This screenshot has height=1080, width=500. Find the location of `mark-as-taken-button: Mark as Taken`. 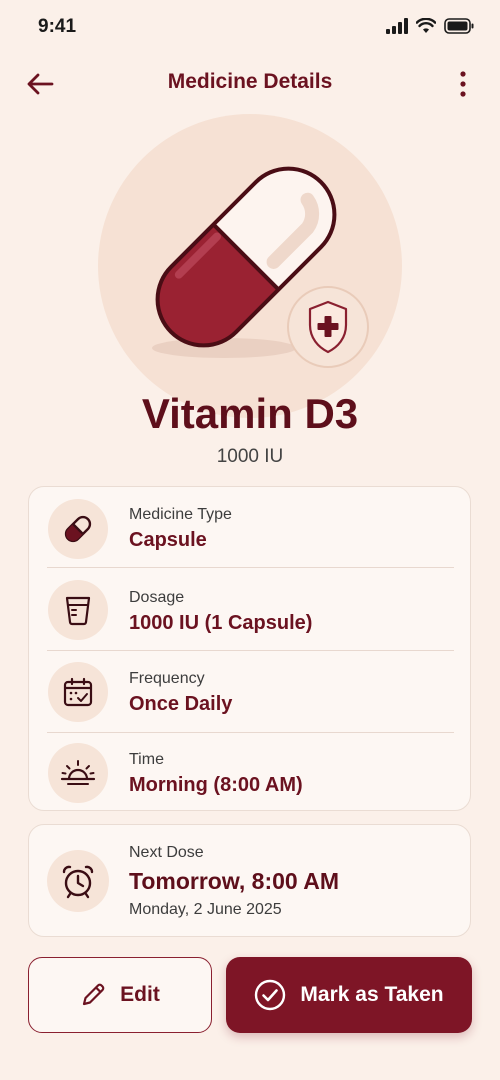

mark-as-taken-button: Mark as Taken is located at coordinates (349, 995).